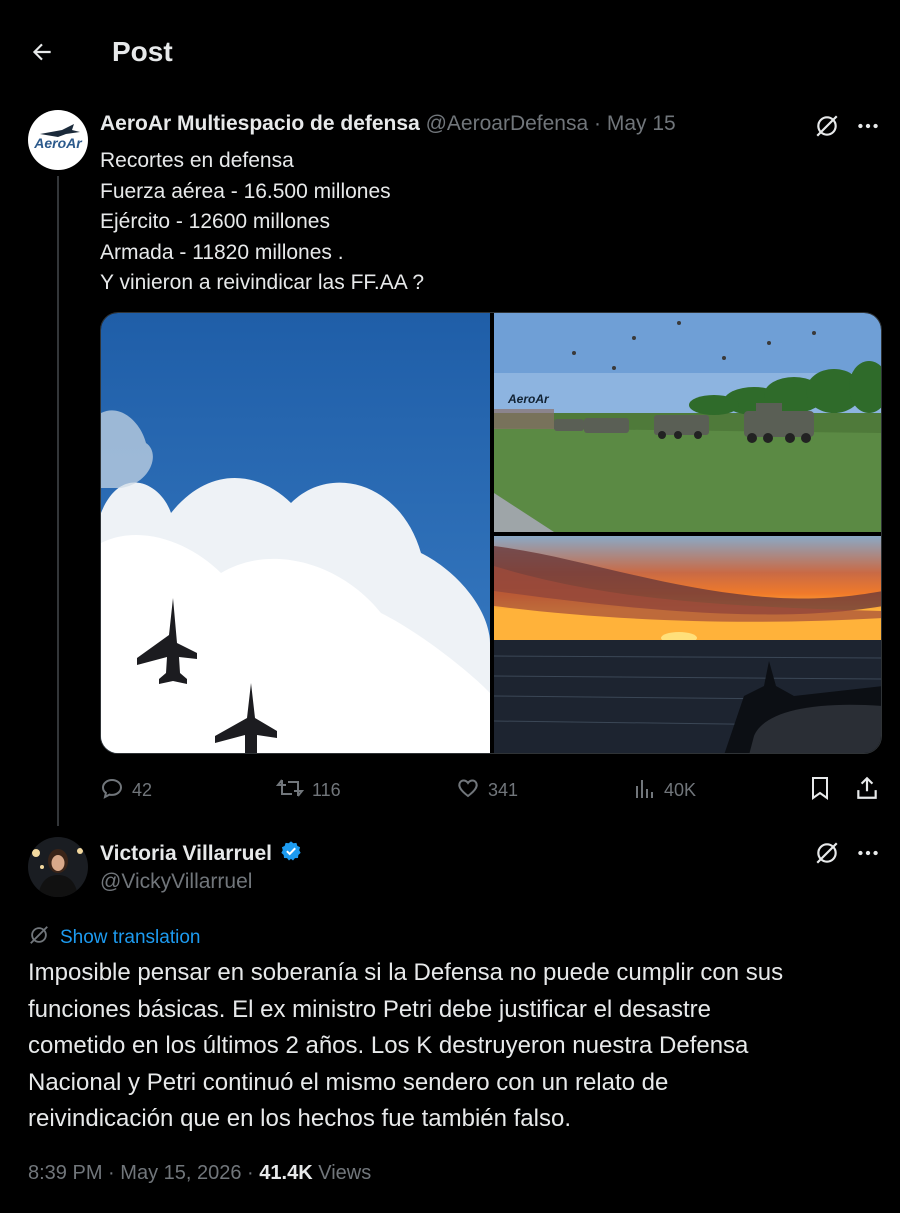 Image resolution: width=900 pixels, height=1213 pixels. What do you see at coordinates (503, 789) in the screenshot?
I see `like-count: 341` at bounding box center [503, 789].